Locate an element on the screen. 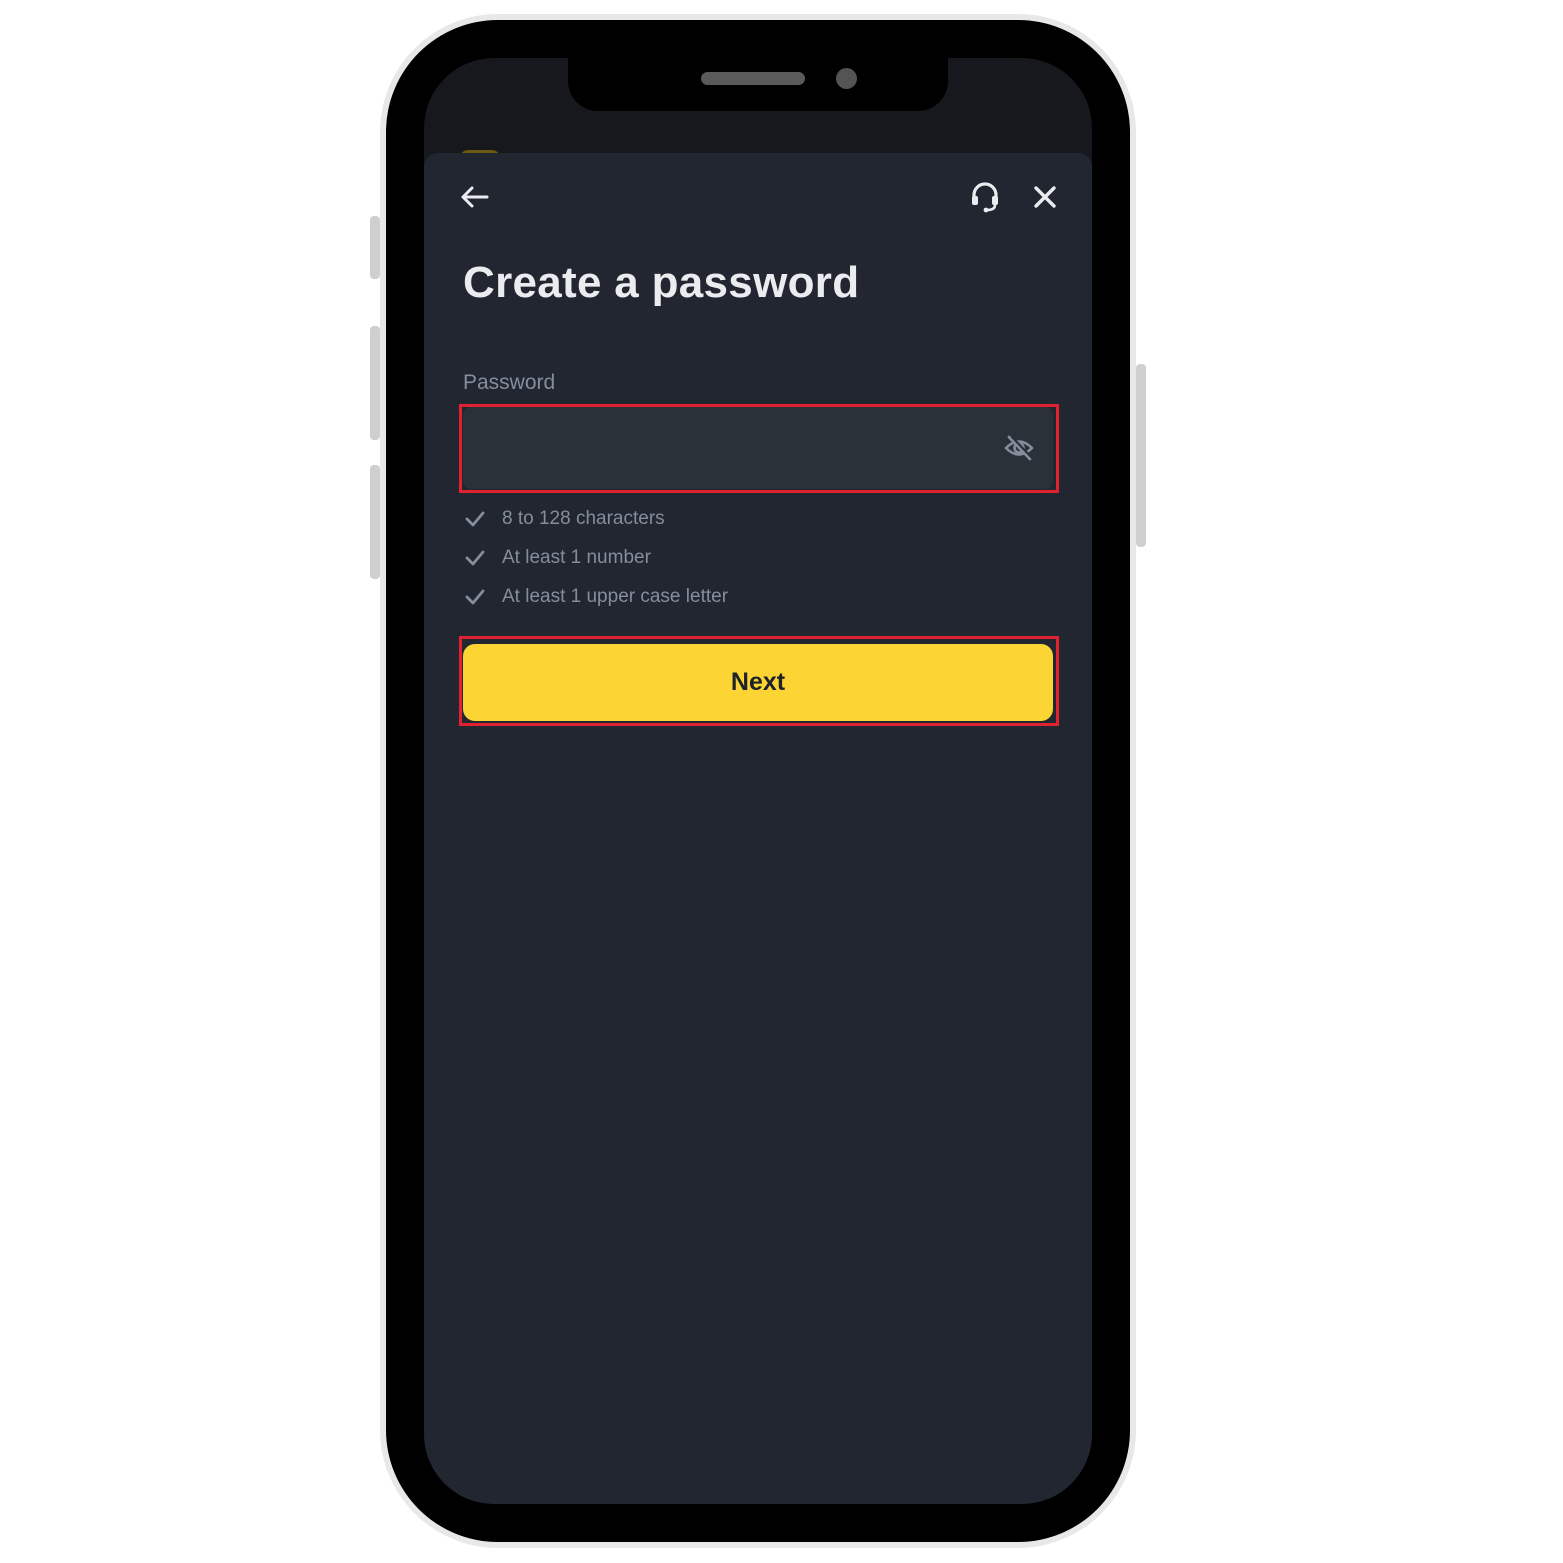 This screenshot has width=1563, height=1563. phone-mute-switch is located at coordinates (375, 247).